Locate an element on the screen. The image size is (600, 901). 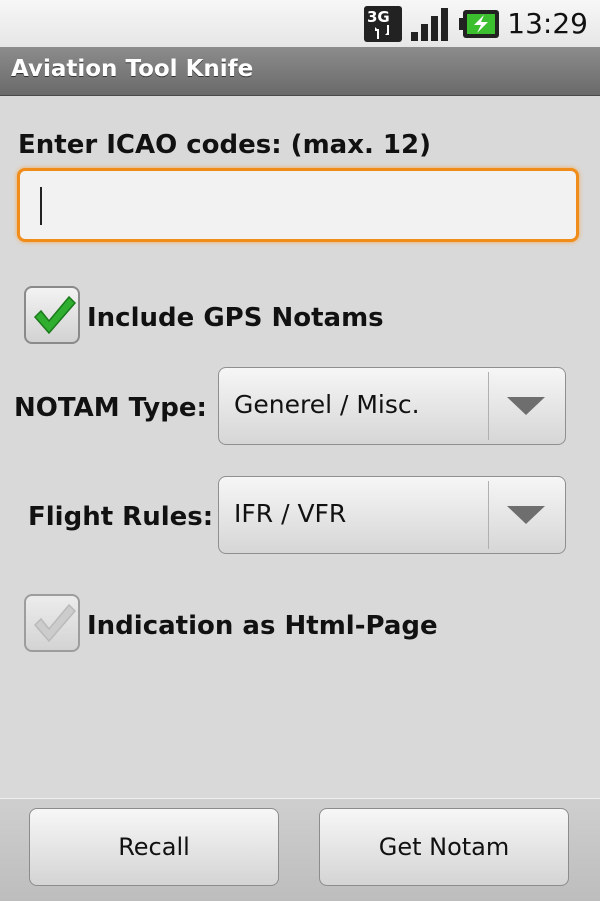
html-page-label: Indication as Html-Page is located at coordinates (262, 626).